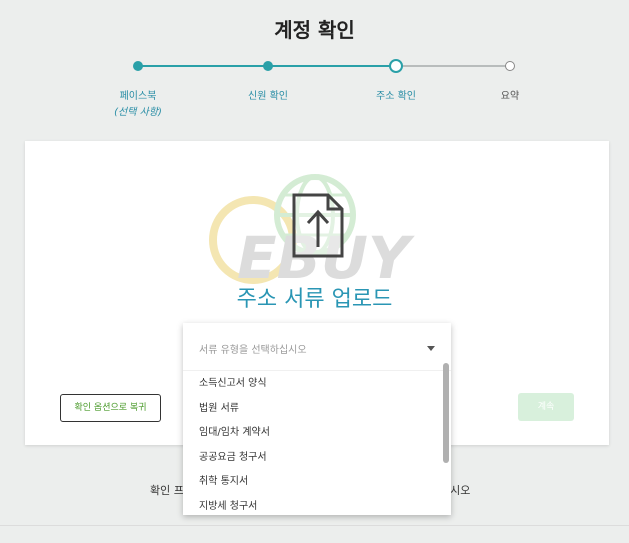  Describe the element at coordinates (546, 407) in the screenshot. I see `continue-button: 계속` at that location.